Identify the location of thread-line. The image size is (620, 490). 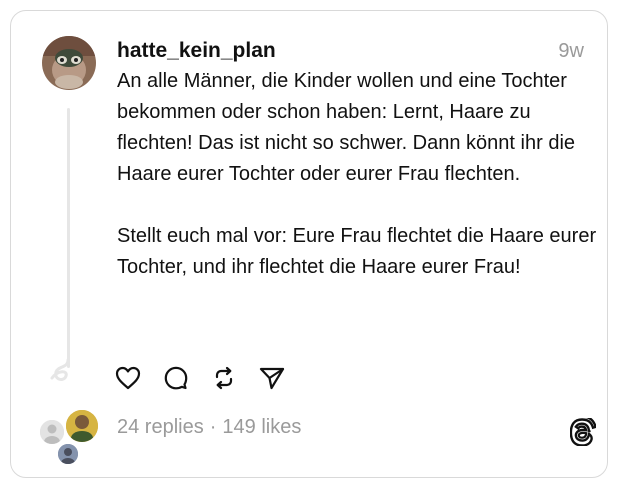
(68, 238).